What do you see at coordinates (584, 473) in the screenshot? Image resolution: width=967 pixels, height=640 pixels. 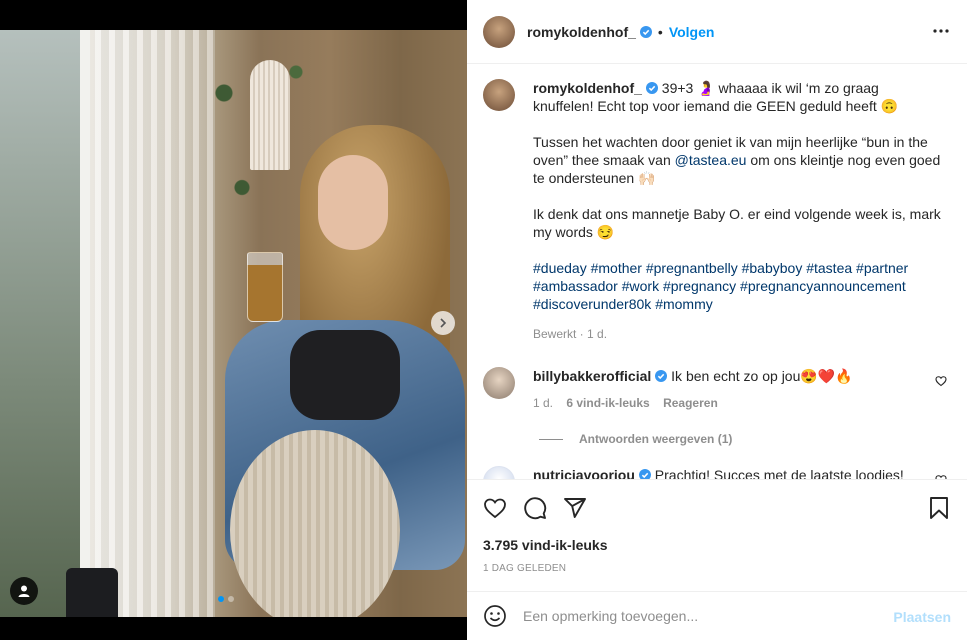 I see `commenter-username: nutriciavoorjou` at bounding box center [584, 473].